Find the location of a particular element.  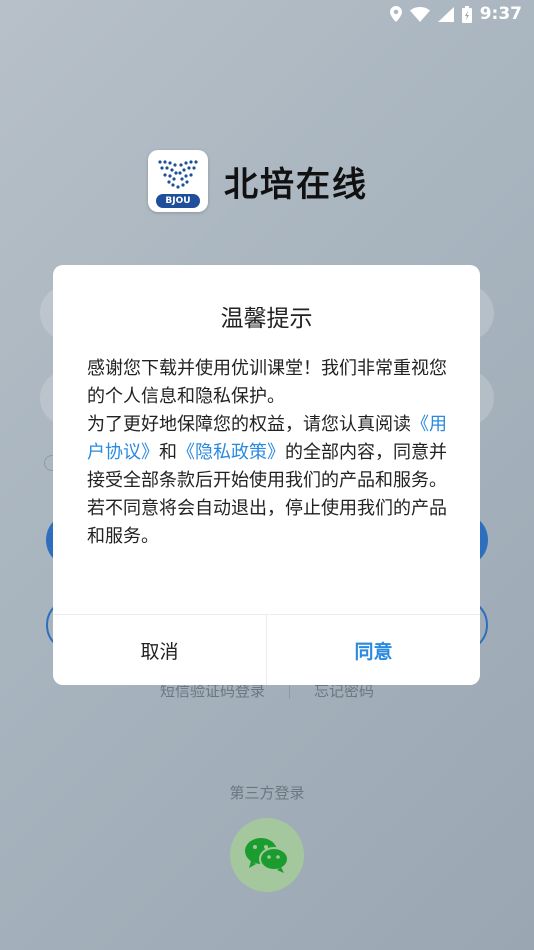

app-logo-row: BJOU 北培在线 is located at coordinates (258, 181).